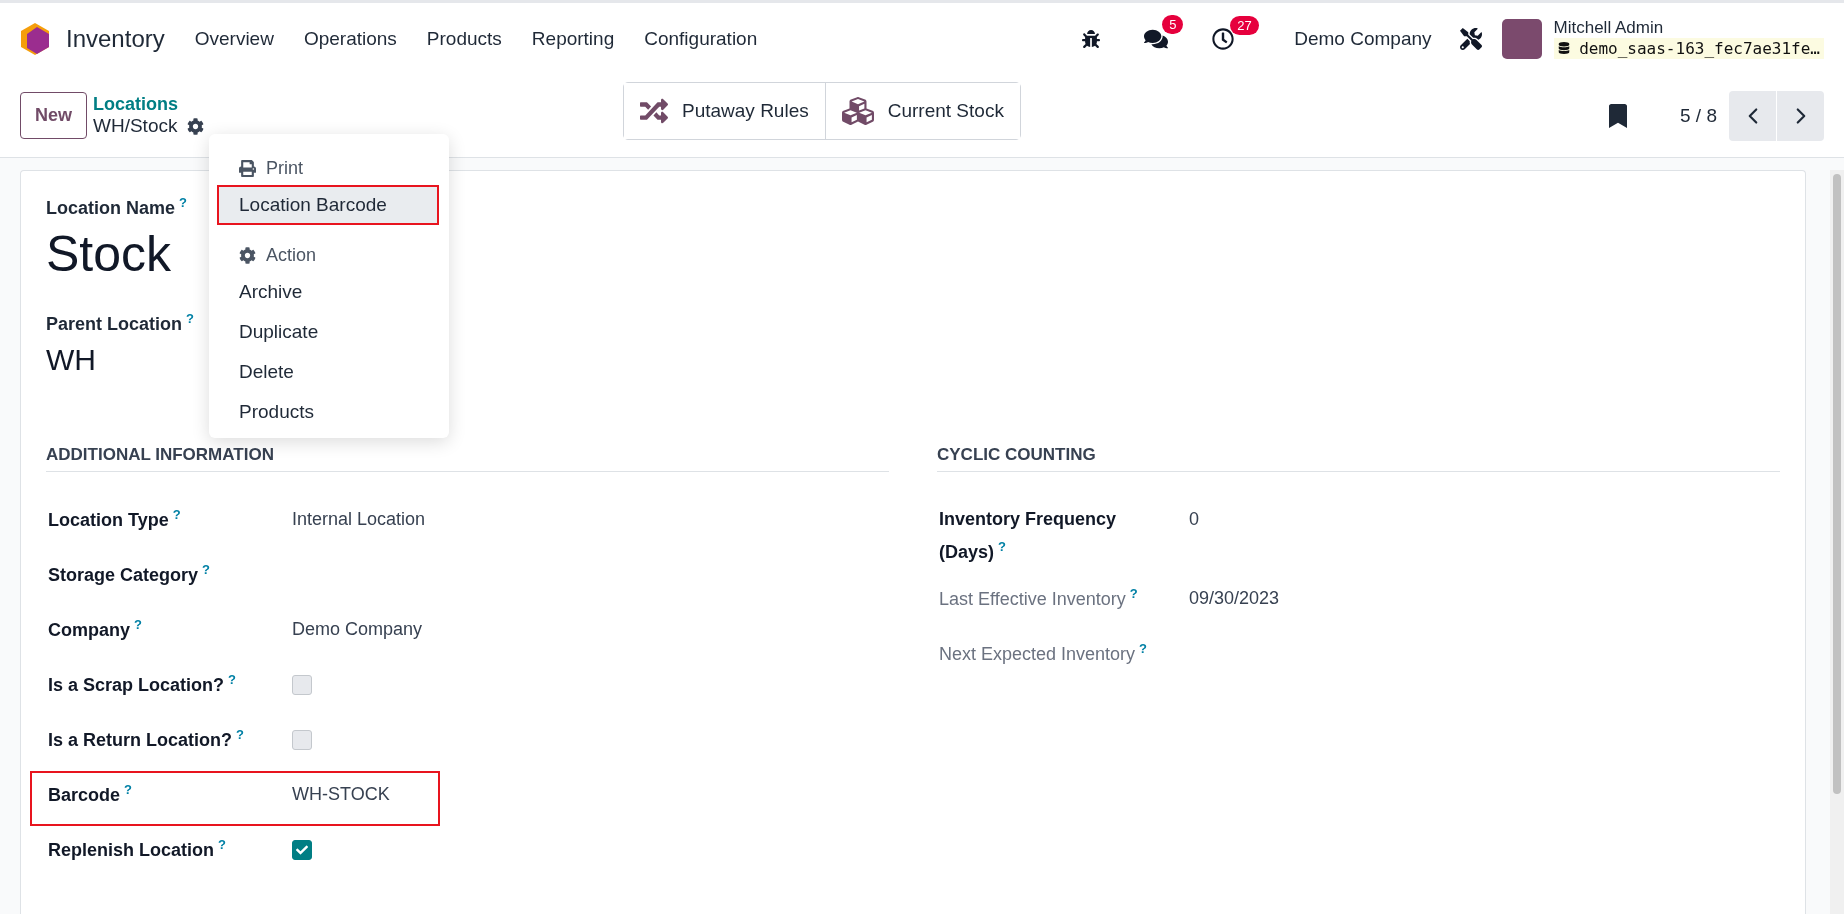 The height and width of the screenshot is (914, 1844). What do you see at coordinates (328, 205) in the screenshot?
I see `dropdown-item: Location Barcode` at bounding box center [328, 205].